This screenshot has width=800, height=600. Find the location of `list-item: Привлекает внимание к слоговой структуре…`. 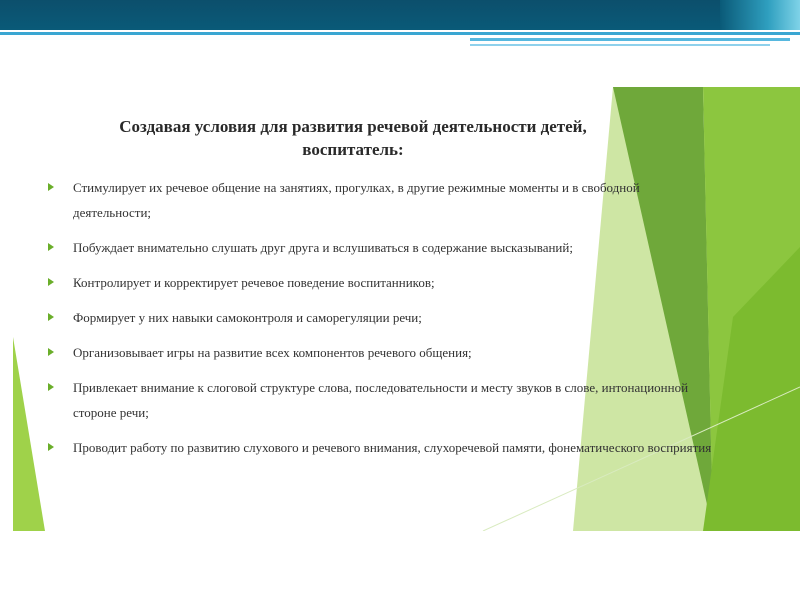

list-item: Привлекает внимание к слоговой структуре… is located at coordinates (363, 400).